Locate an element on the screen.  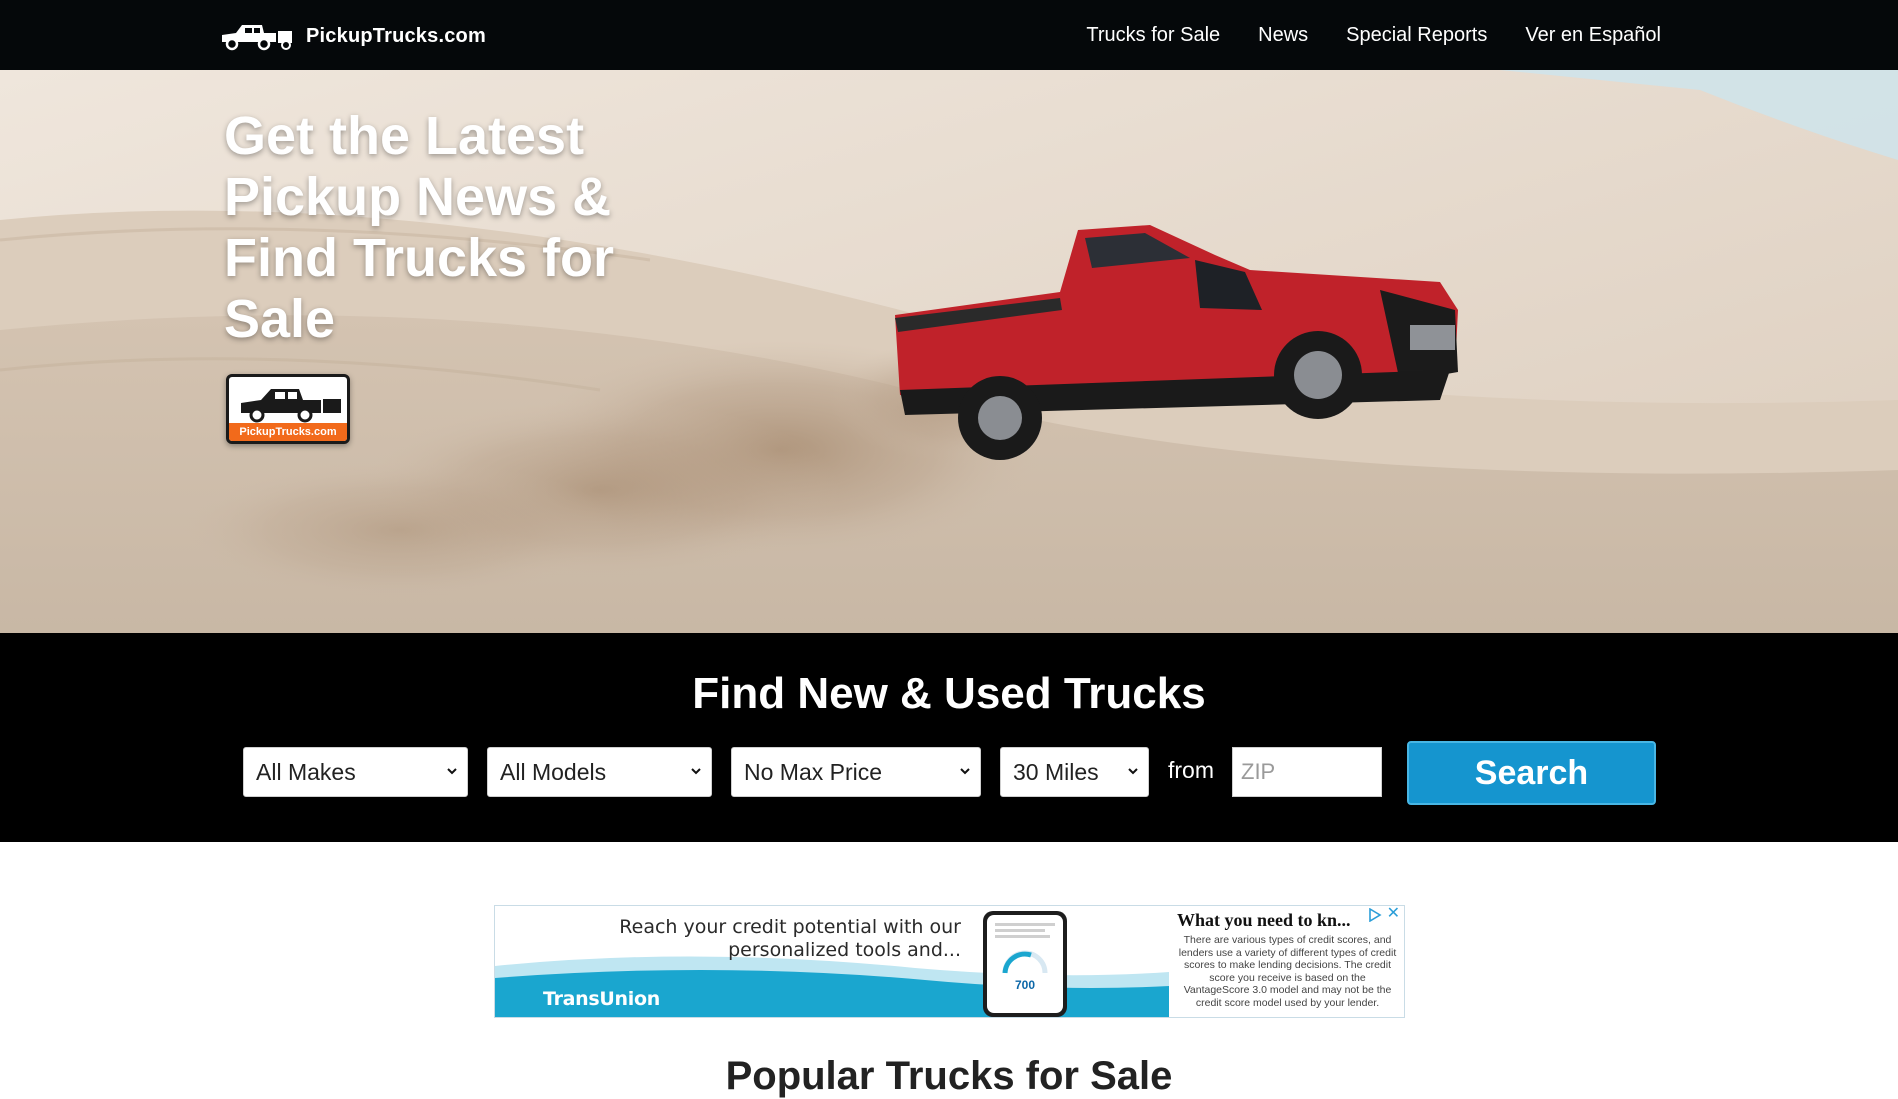
popular-trucks-heading: Popular Trucks for Sale is located at coordinates (949, 1076).